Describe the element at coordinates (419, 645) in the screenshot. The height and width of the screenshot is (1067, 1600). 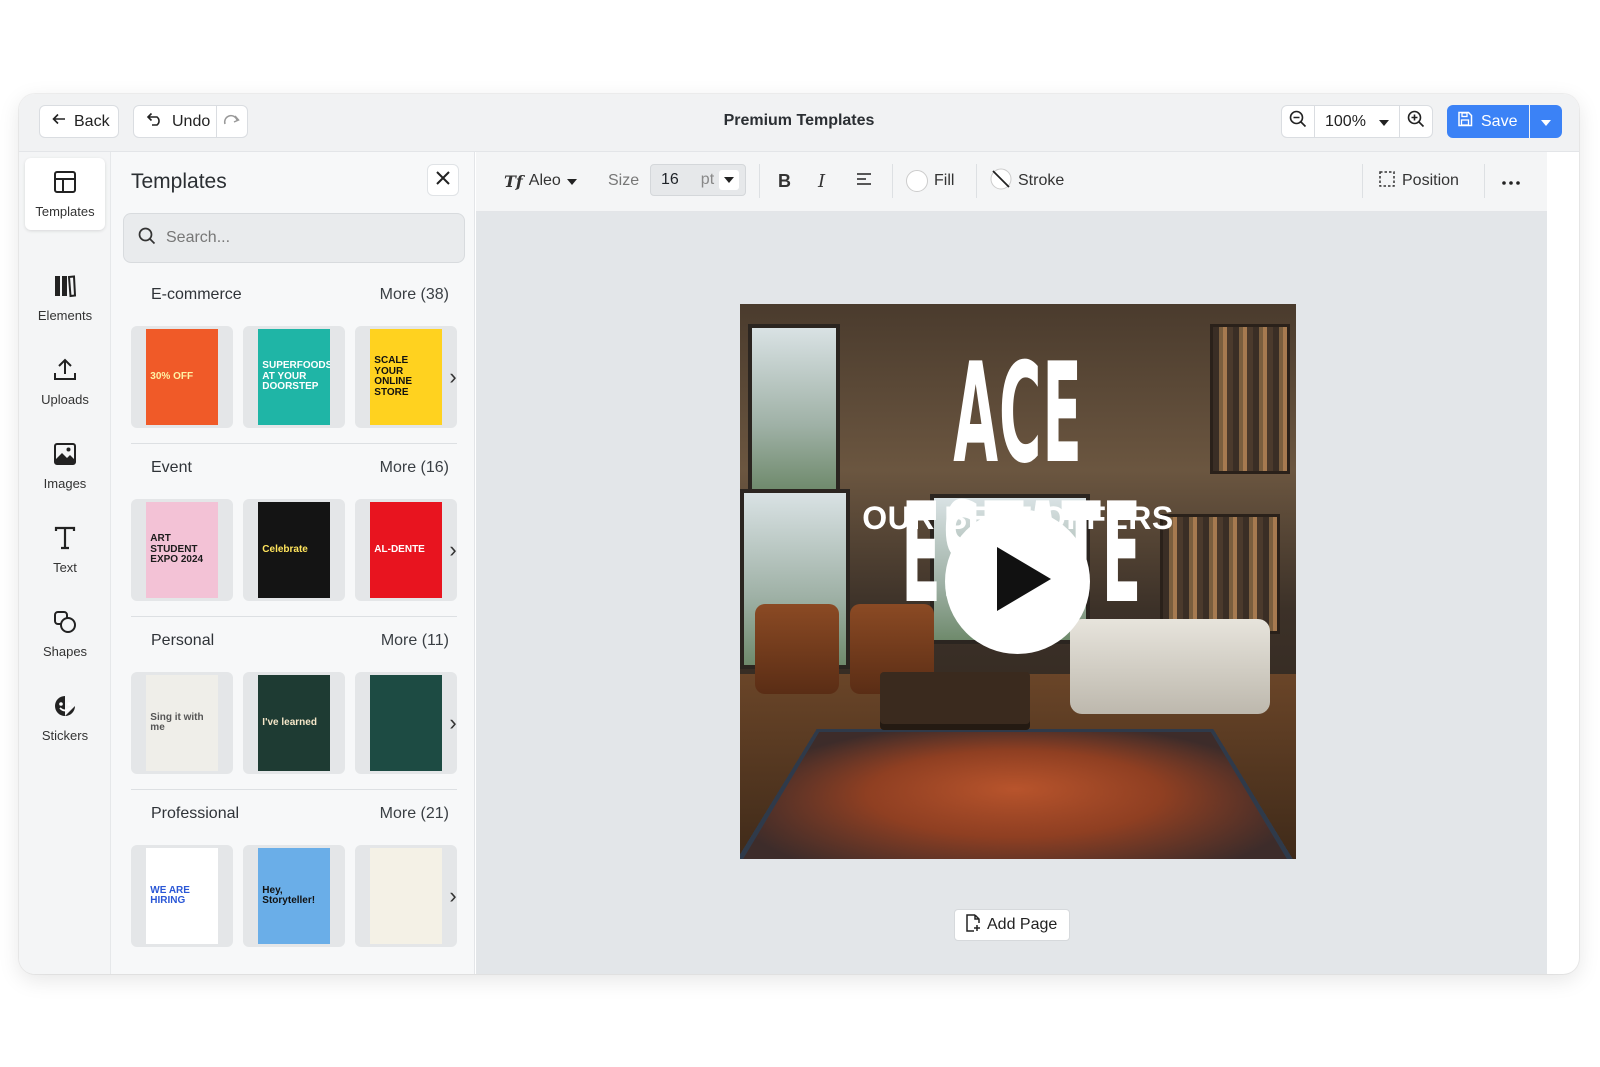
I see `more-link: More (11)` at that location.